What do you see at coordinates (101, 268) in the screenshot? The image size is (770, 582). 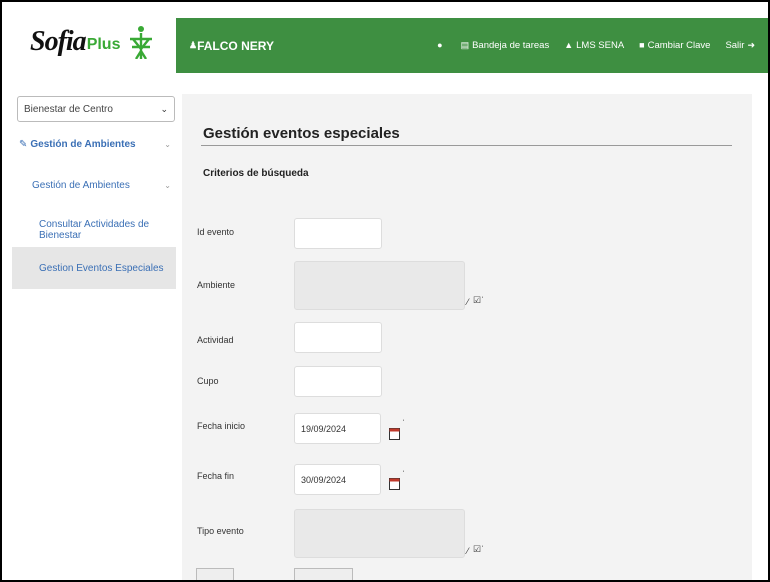 I see `sidebar-item-label: Gestion Eventos Especiales` at bounding box center [101, 268].